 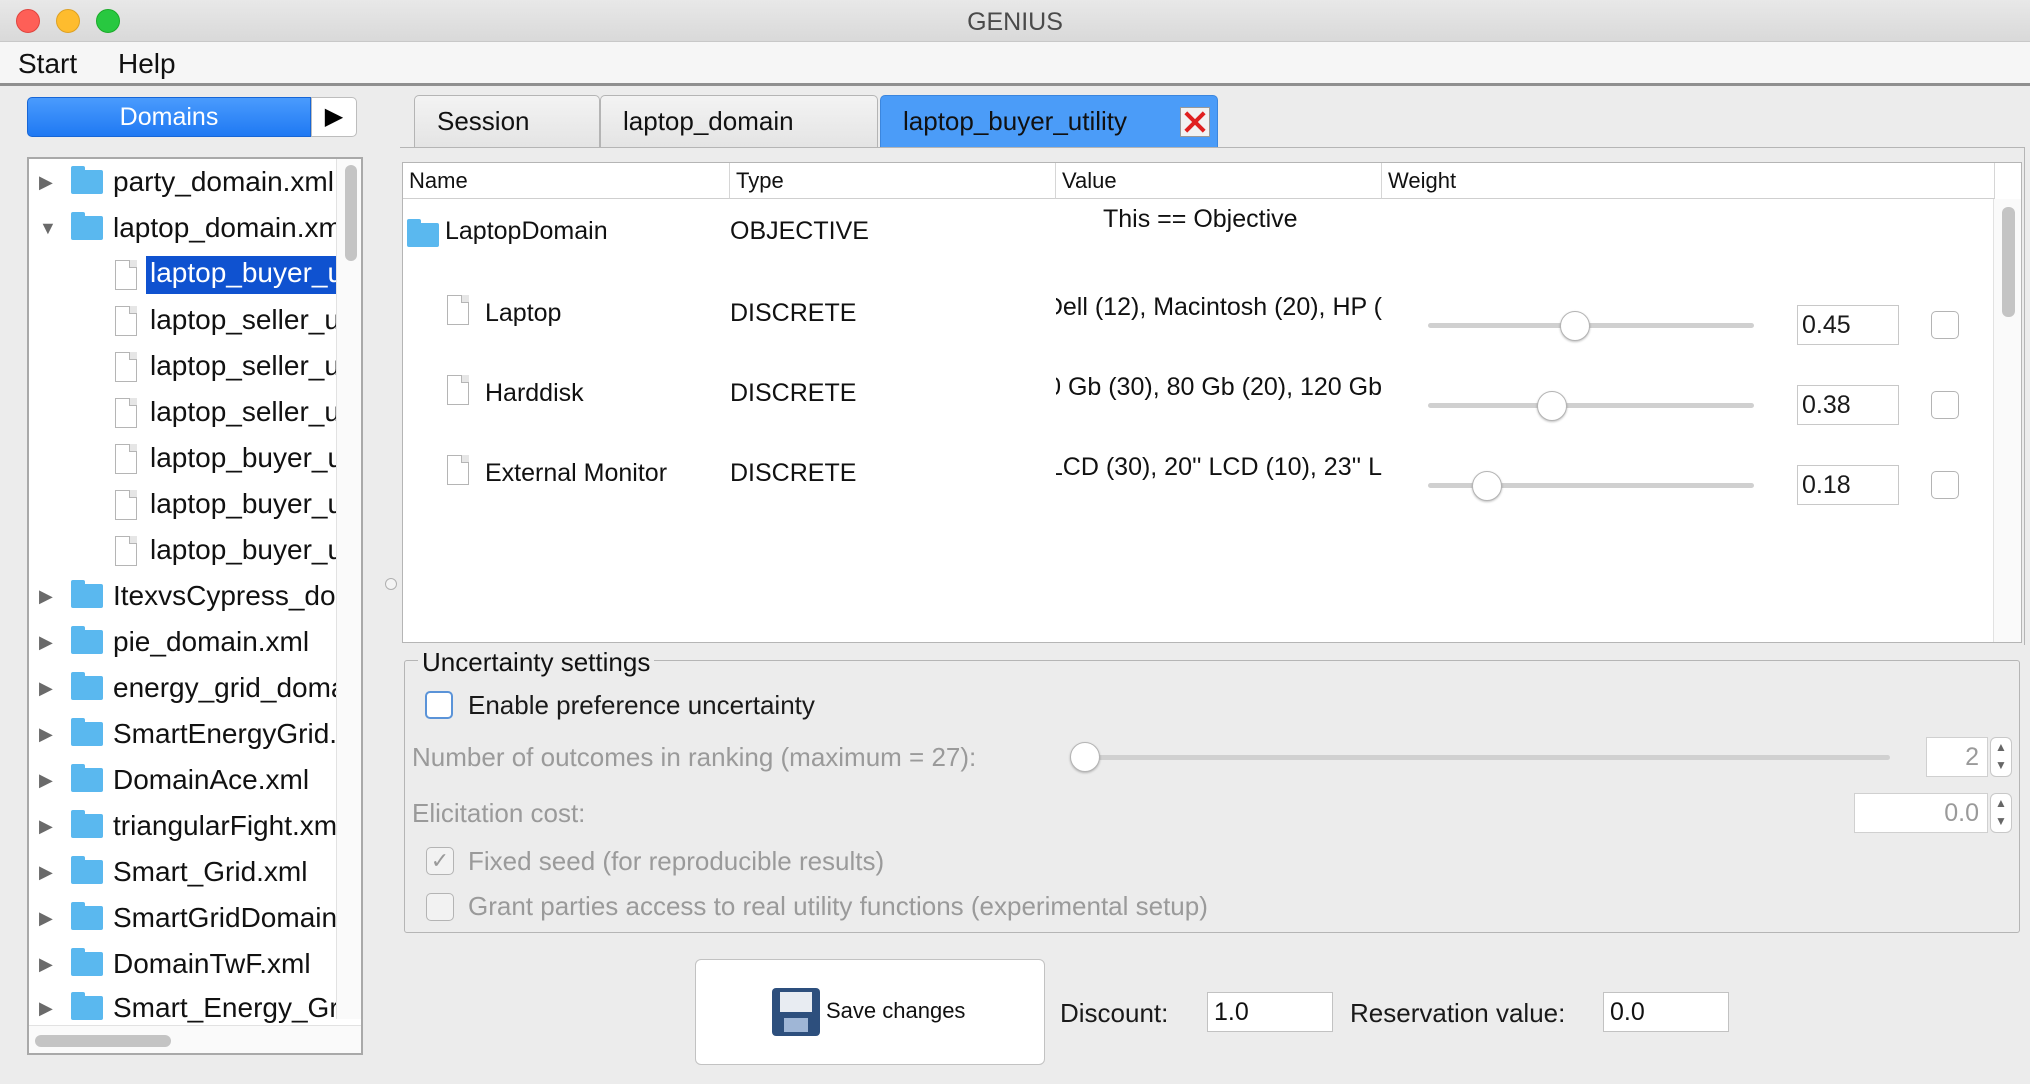 I want to click on tree-item: ▶ triangularFight.xml, so click(x=184, y=828).